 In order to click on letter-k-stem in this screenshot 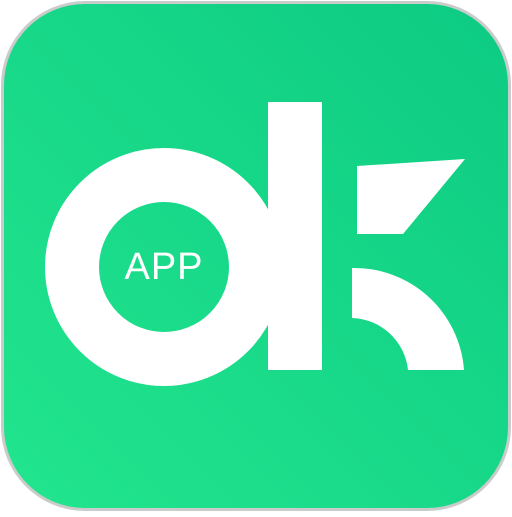, I will do `click(295, 236)`.